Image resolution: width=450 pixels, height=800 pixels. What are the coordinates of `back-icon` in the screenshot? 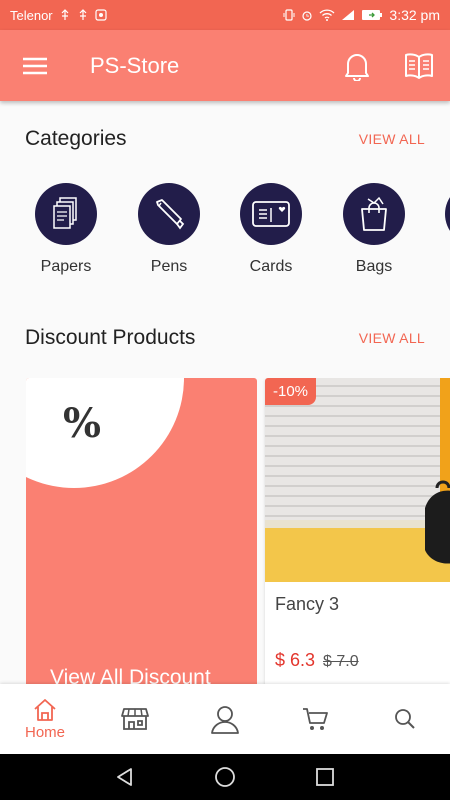 It's located at (124, 777).